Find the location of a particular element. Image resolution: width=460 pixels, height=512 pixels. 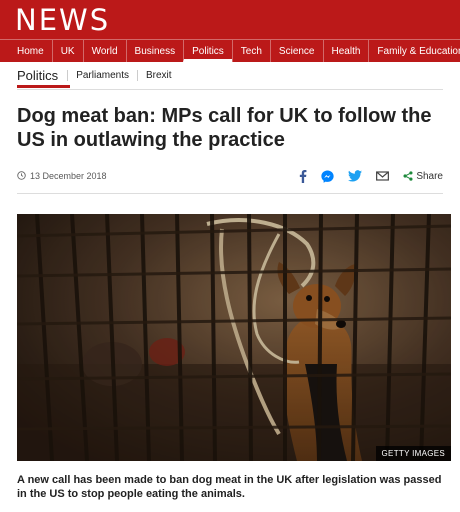

nav-item-family-education: Family & Education is located at coordinates (414, 51).